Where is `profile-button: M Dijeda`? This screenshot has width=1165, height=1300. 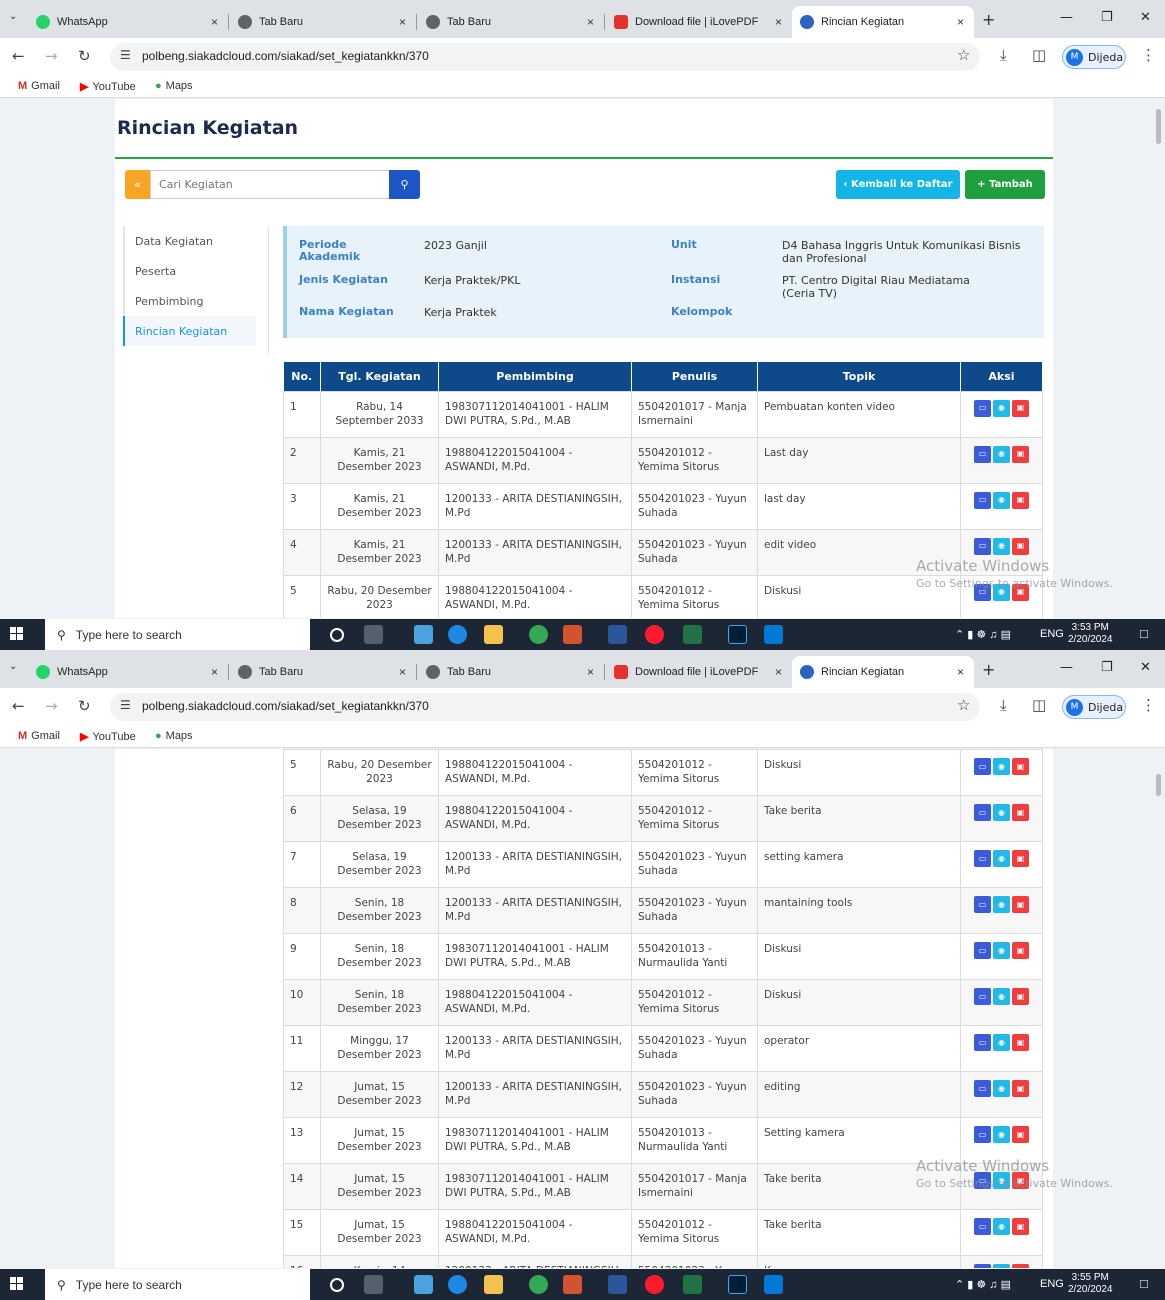 profile-button: M Dijeda is located at coordinates (1094, 57).